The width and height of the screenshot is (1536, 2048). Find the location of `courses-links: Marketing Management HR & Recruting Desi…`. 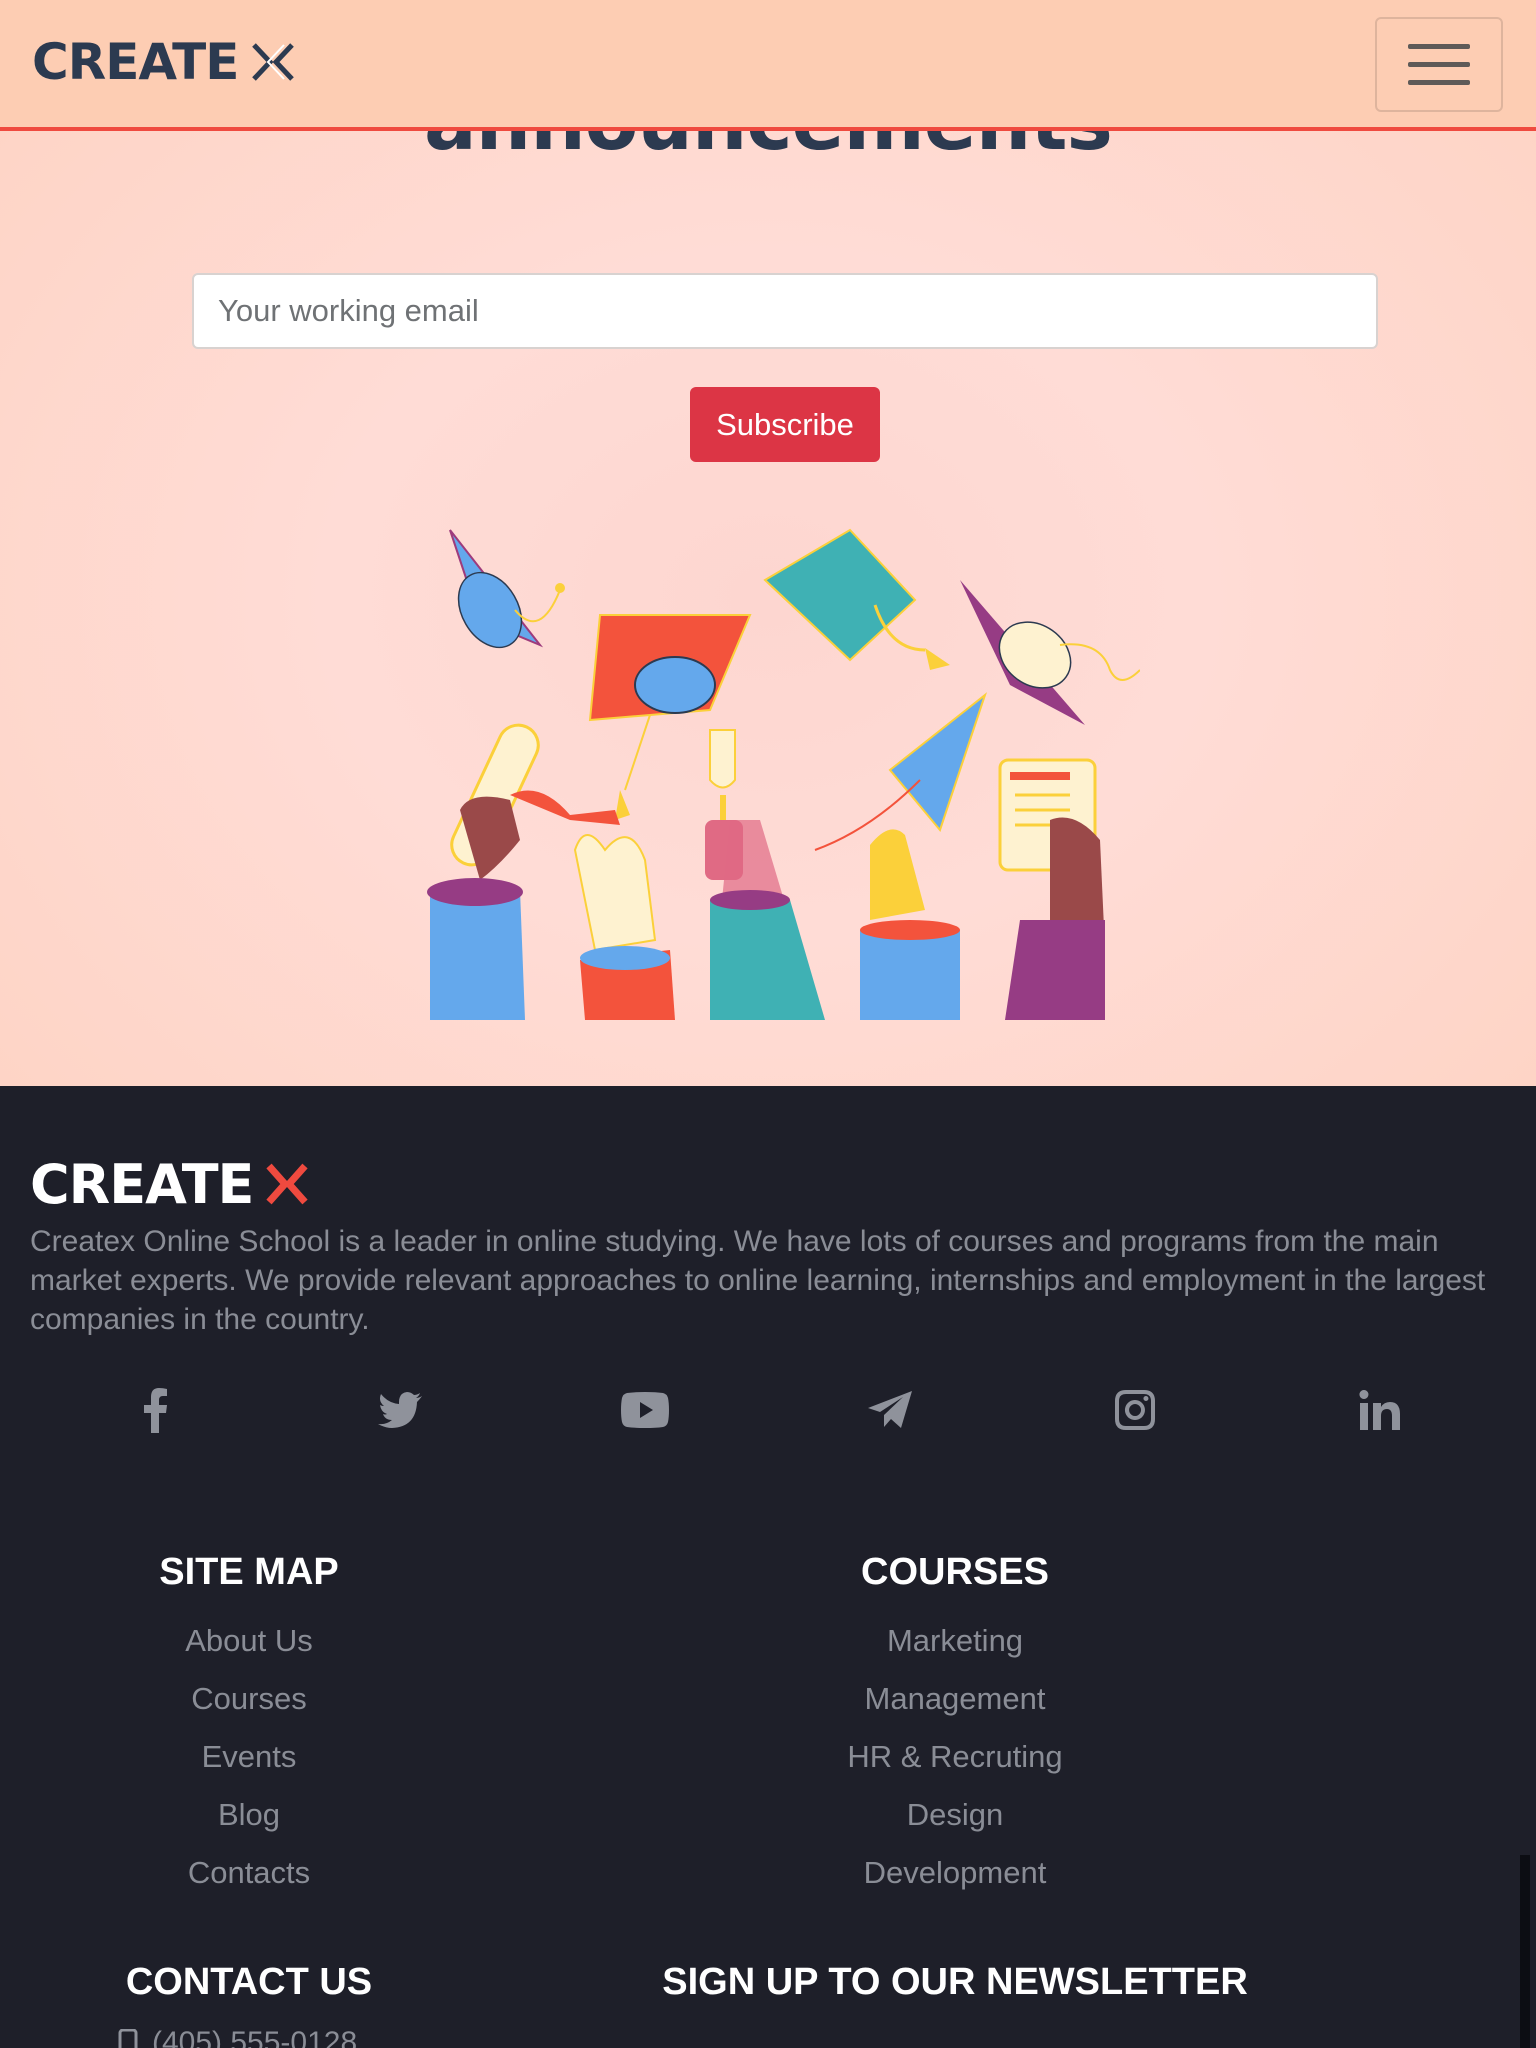

courses-links: Marketing Management HR & Recruting Desi… is located at coordinates (955, 1757).